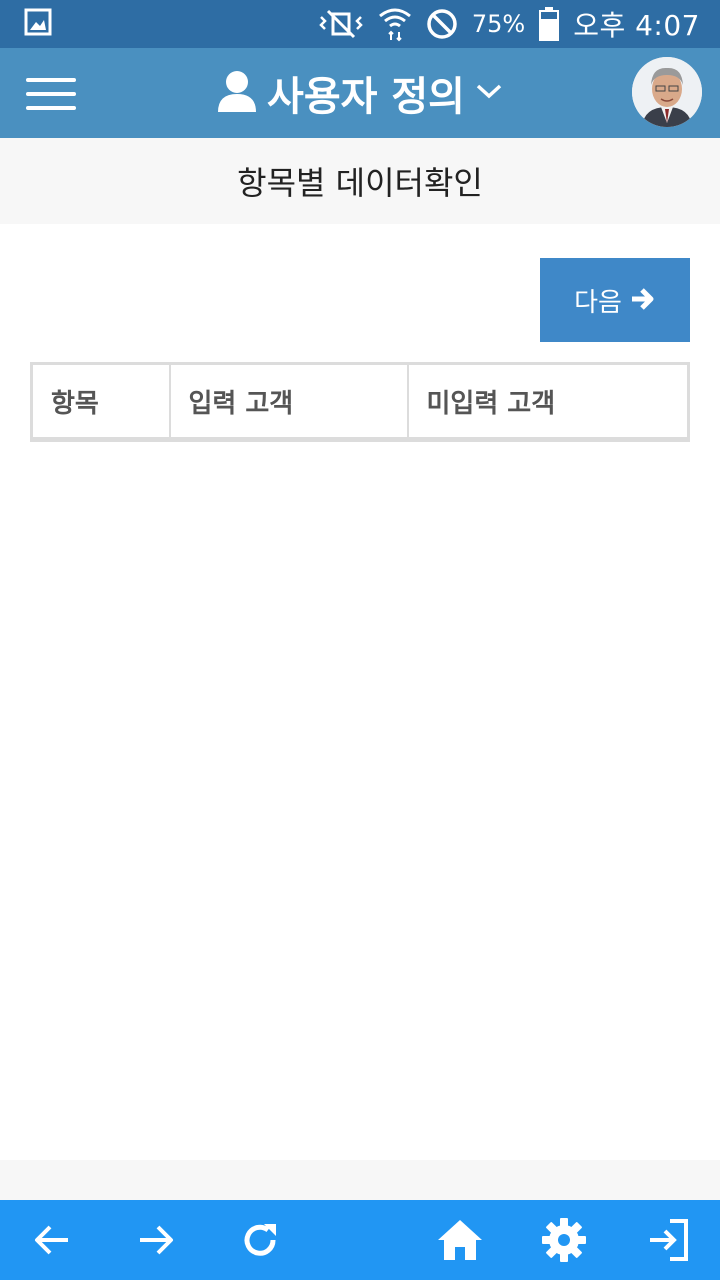  Describe the element at coordinates (498, 24) in the screenshot. I see `battery-percent: 75%` at that location.